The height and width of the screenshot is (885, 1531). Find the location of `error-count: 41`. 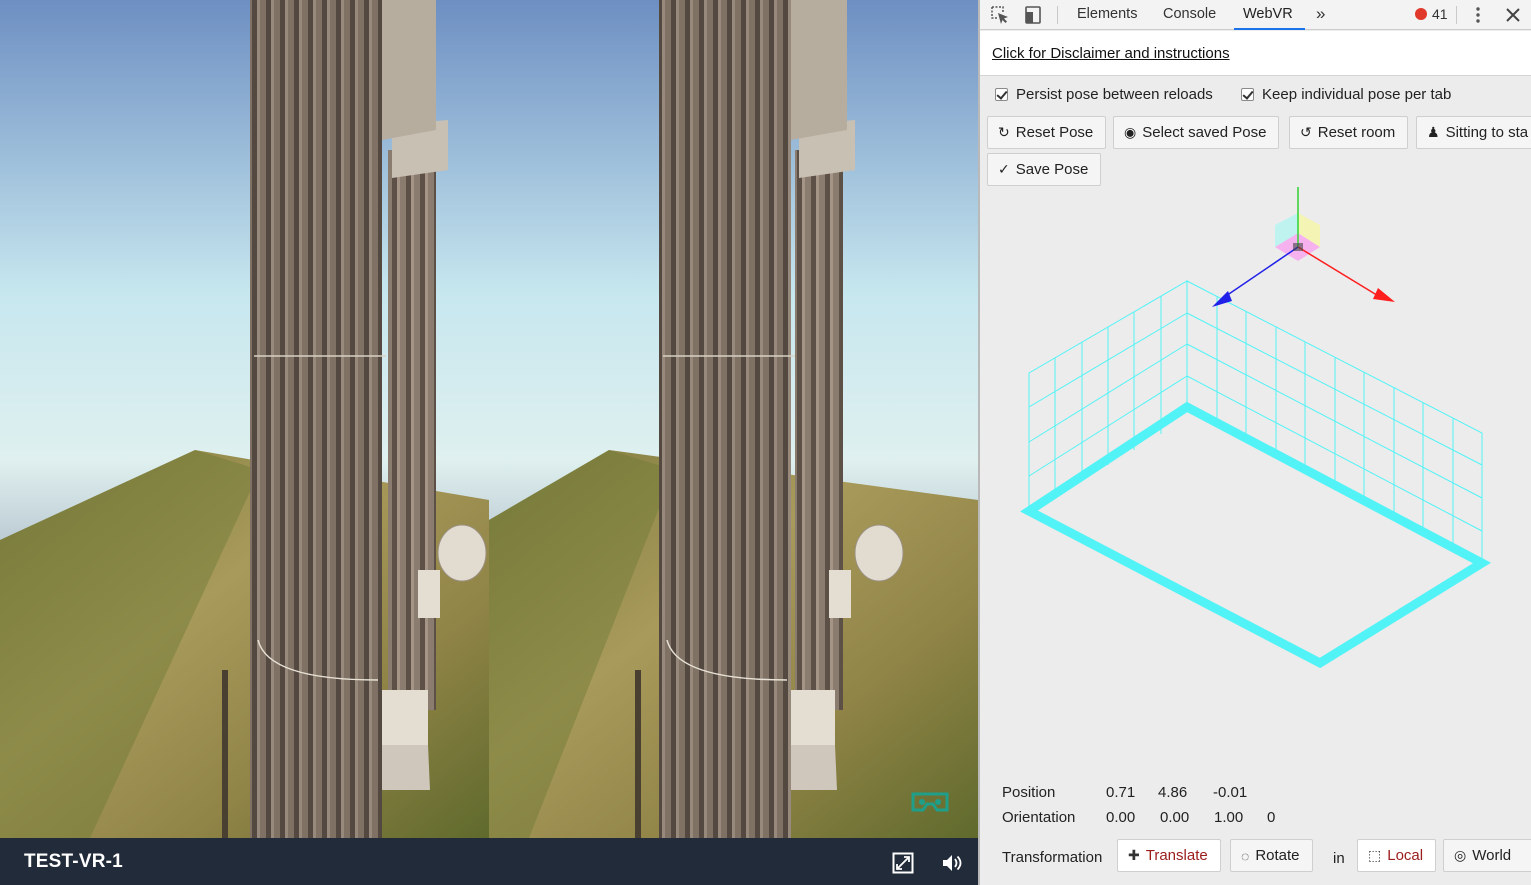

error-count: 41 is located at coordinates (1440, 14).